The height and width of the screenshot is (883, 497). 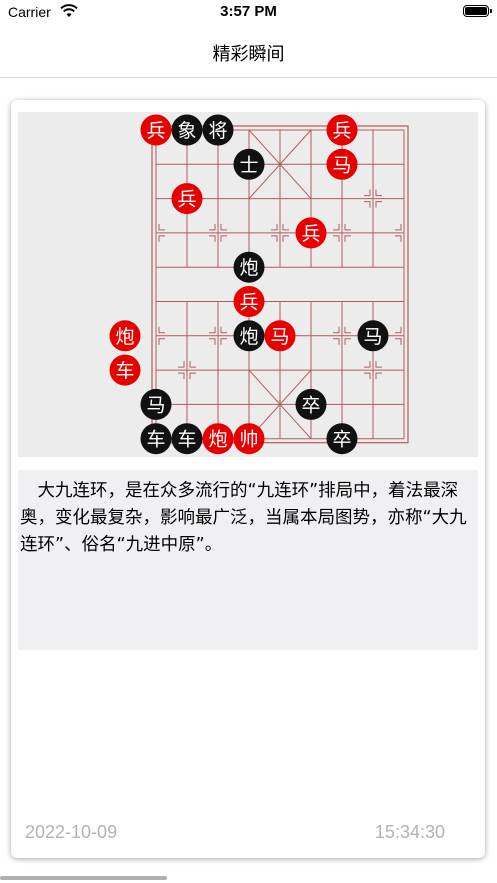 I want to click on black-piece-label: 将, so click(x=217, y=131).